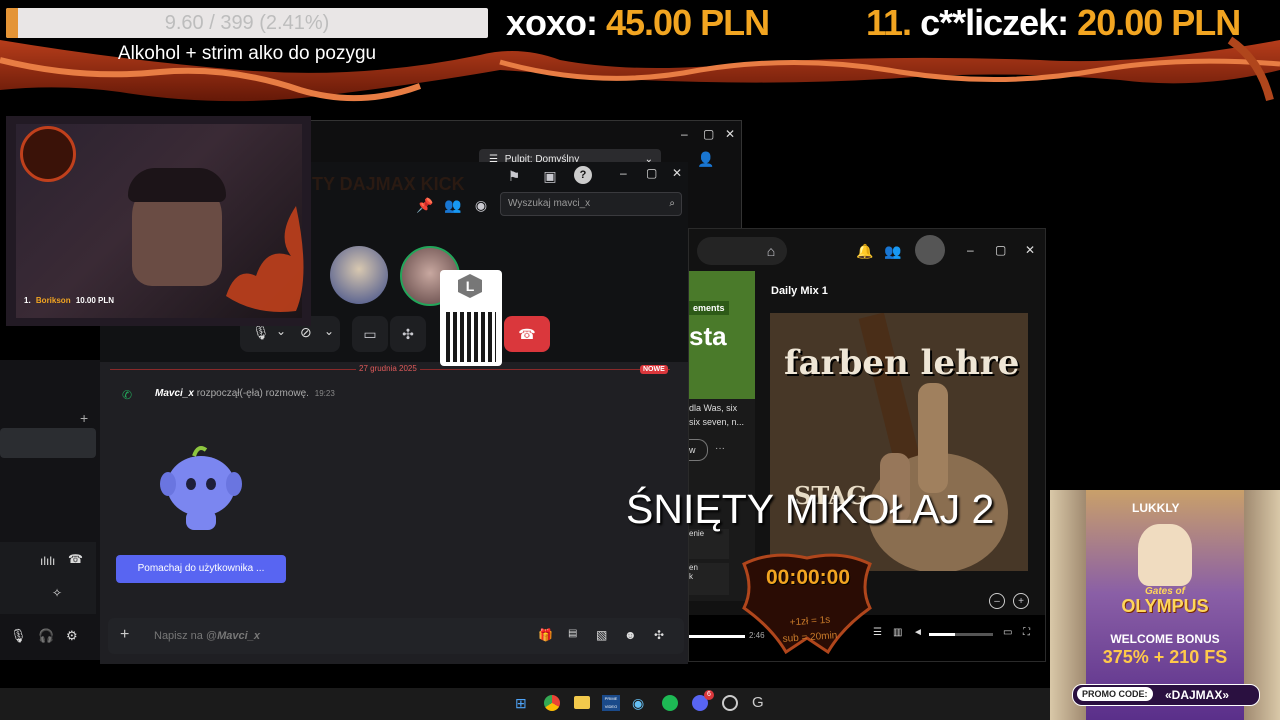 The image size is (1280, 720). I want to click on wumpus-illustration, so click(201, 488).